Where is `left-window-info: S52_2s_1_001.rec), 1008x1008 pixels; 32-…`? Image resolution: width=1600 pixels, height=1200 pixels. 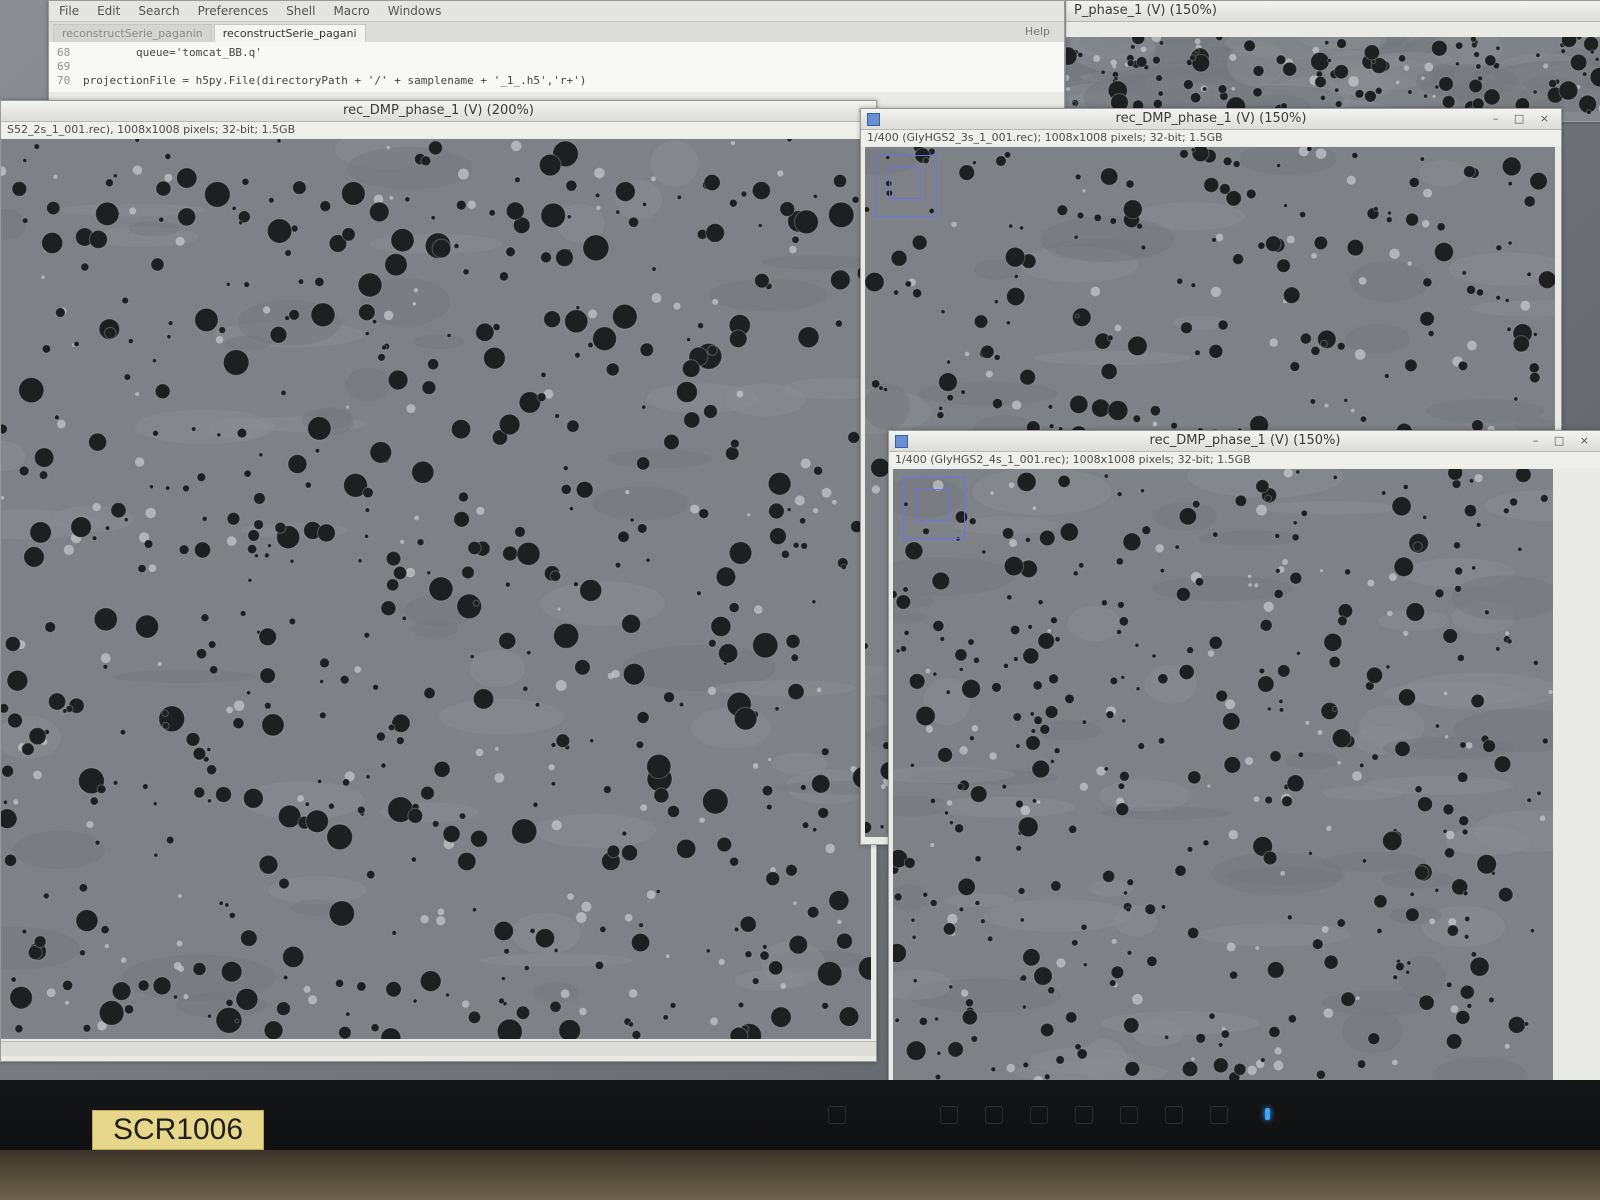
left-window-info: S52_2s_1_001.rec), 1008x1008 pixels; 32-… is located at coordinates (438, 130).